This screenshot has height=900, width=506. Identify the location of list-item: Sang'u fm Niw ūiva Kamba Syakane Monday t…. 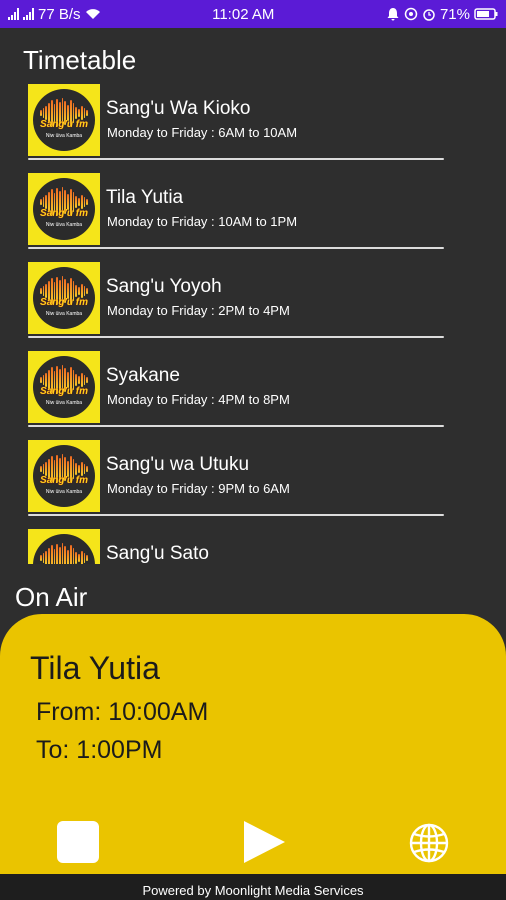
(237, 395).